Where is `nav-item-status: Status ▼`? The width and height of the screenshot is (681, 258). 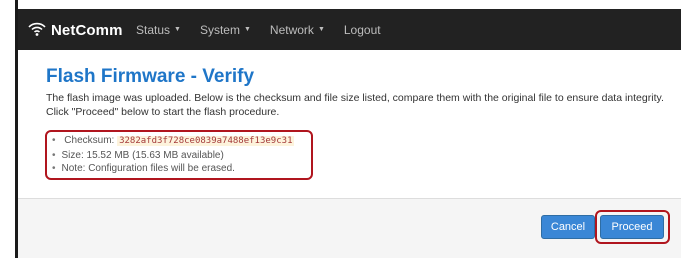 nav-item-status: Status ▼ is located at coordinates (158, 30).